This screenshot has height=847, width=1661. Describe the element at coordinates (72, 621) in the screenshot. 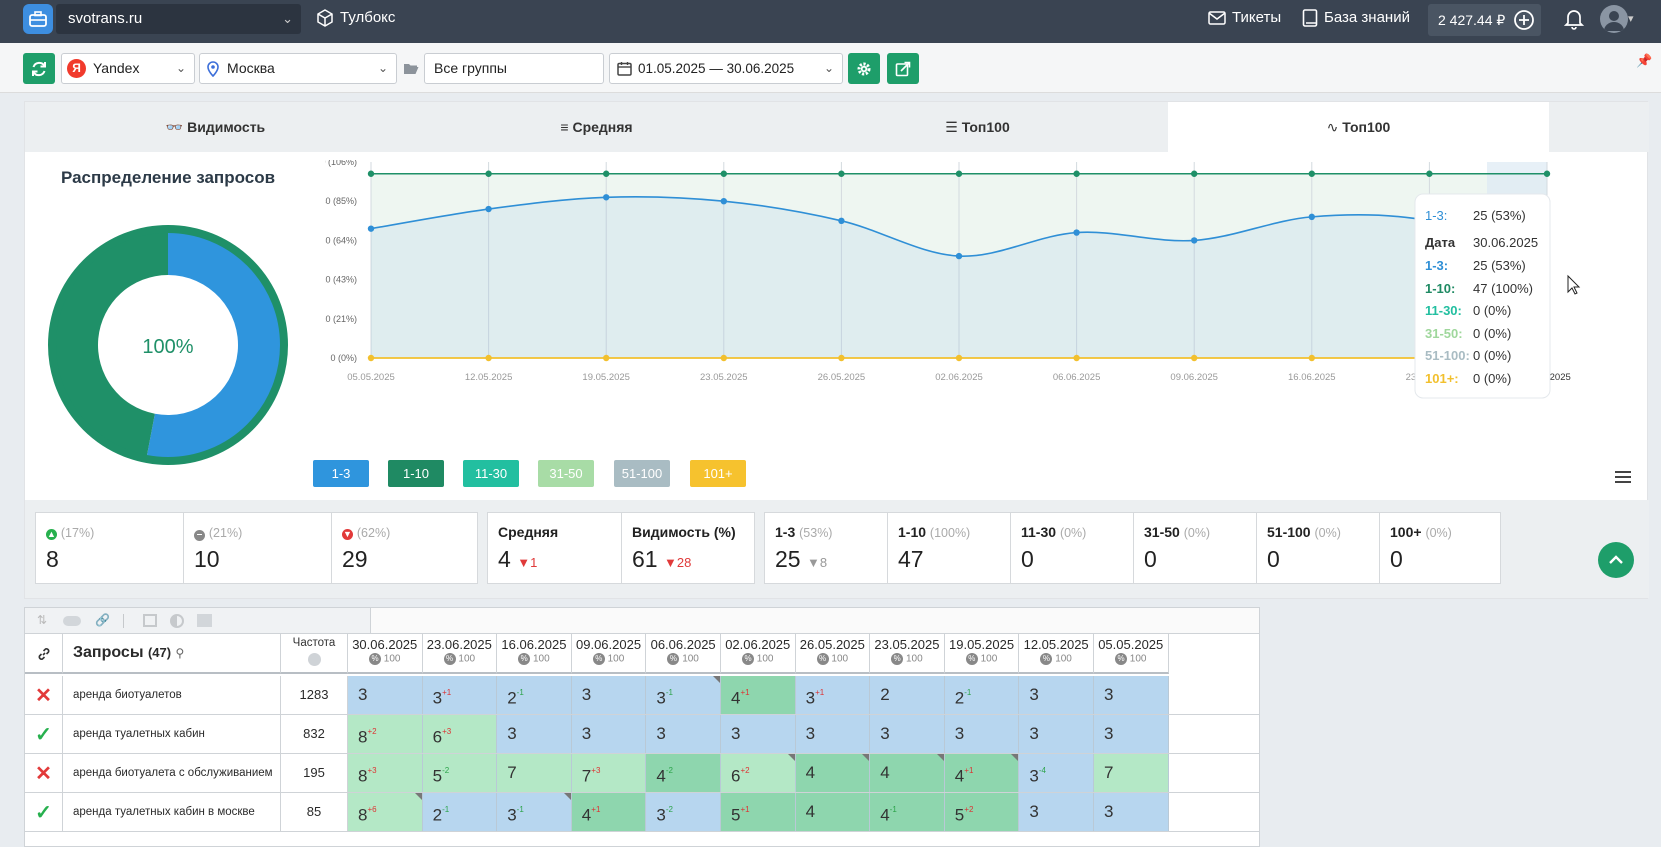

I see `toggle-icon` at that location.